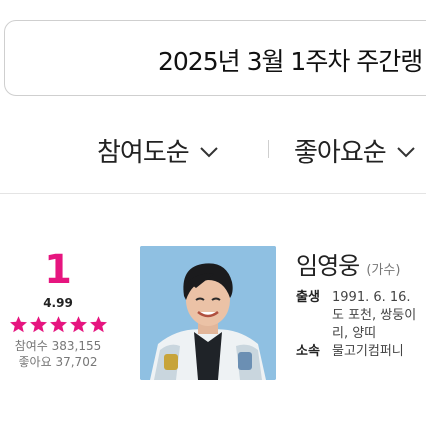 The height and width of the screenshot is (426, 426). Describe the element at coordinates (31, 346) in the screenshot. I see `participation-label: 참여수` at that location.